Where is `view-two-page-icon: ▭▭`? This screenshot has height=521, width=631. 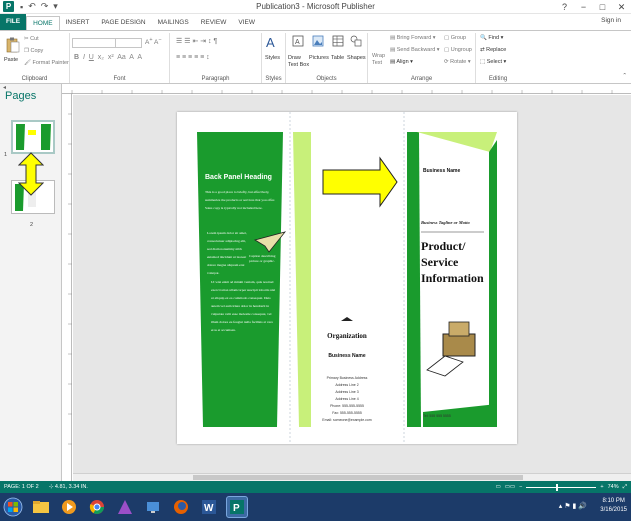
view-two-page-icon: ▭▭ is located at coordinates (510, 487).